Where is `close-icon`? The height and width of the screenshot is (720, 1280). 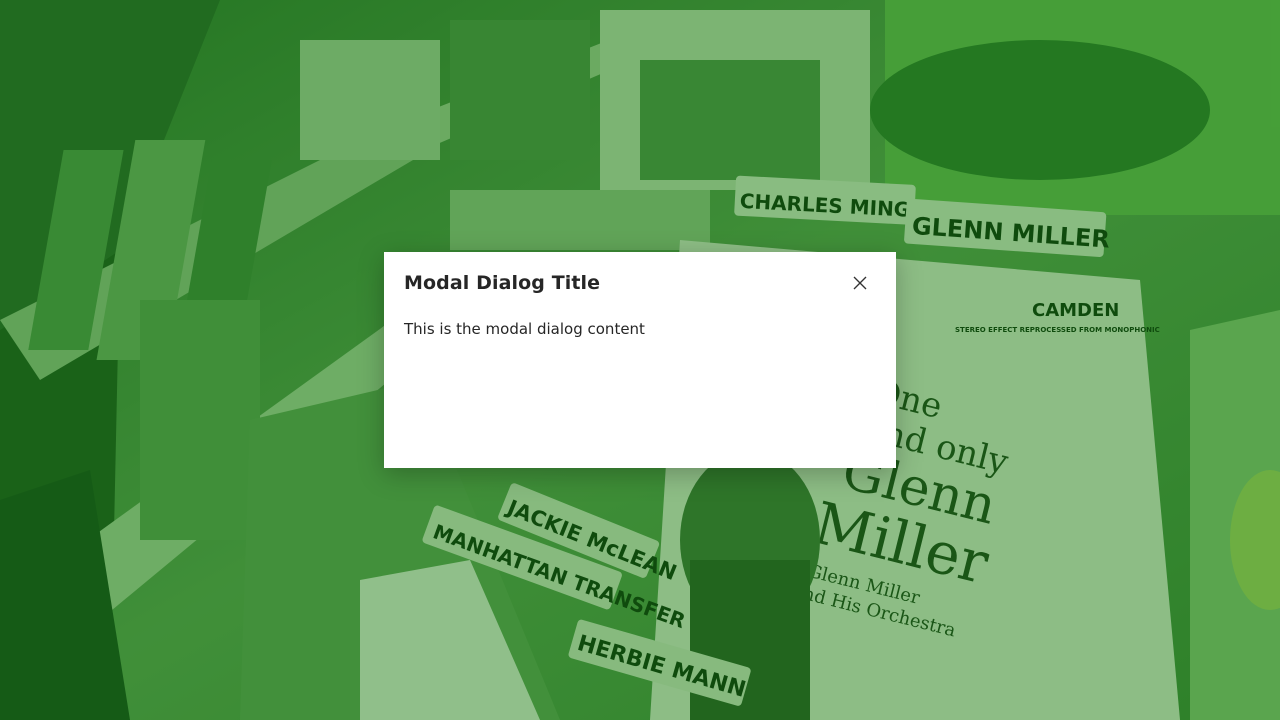
close-icon is located at coordinates (860, 284).